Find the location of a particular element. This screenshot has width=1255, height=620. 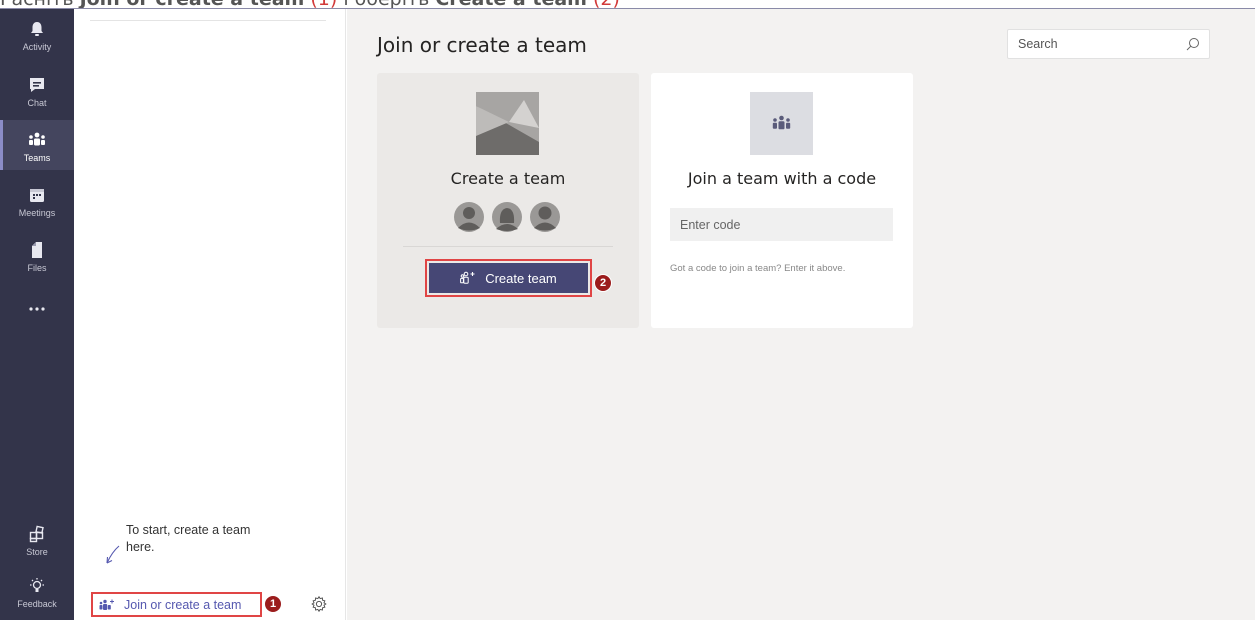

join-team-thumbnail is located at coordinates (781, 123).